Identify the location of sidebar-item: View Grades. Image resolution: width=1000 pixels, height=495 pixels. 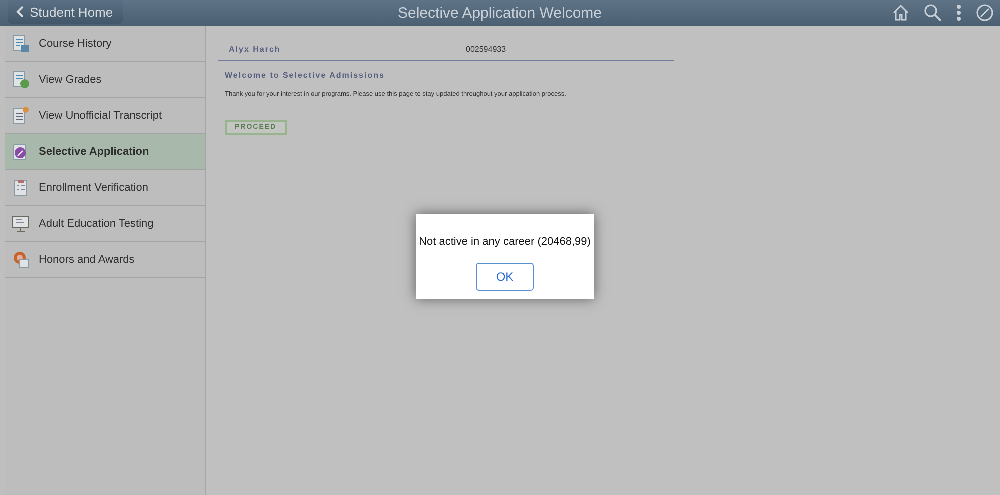
(105, 80).